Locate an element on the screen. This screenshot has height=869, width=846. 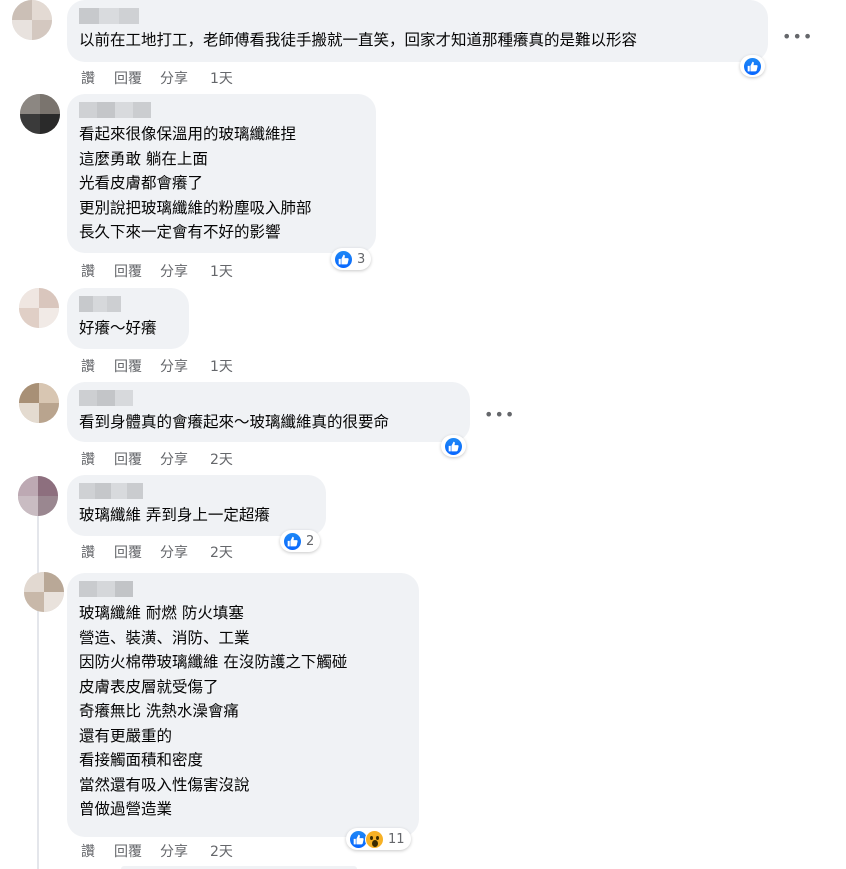
reply-thread-line is located at coordinates (38, 684).